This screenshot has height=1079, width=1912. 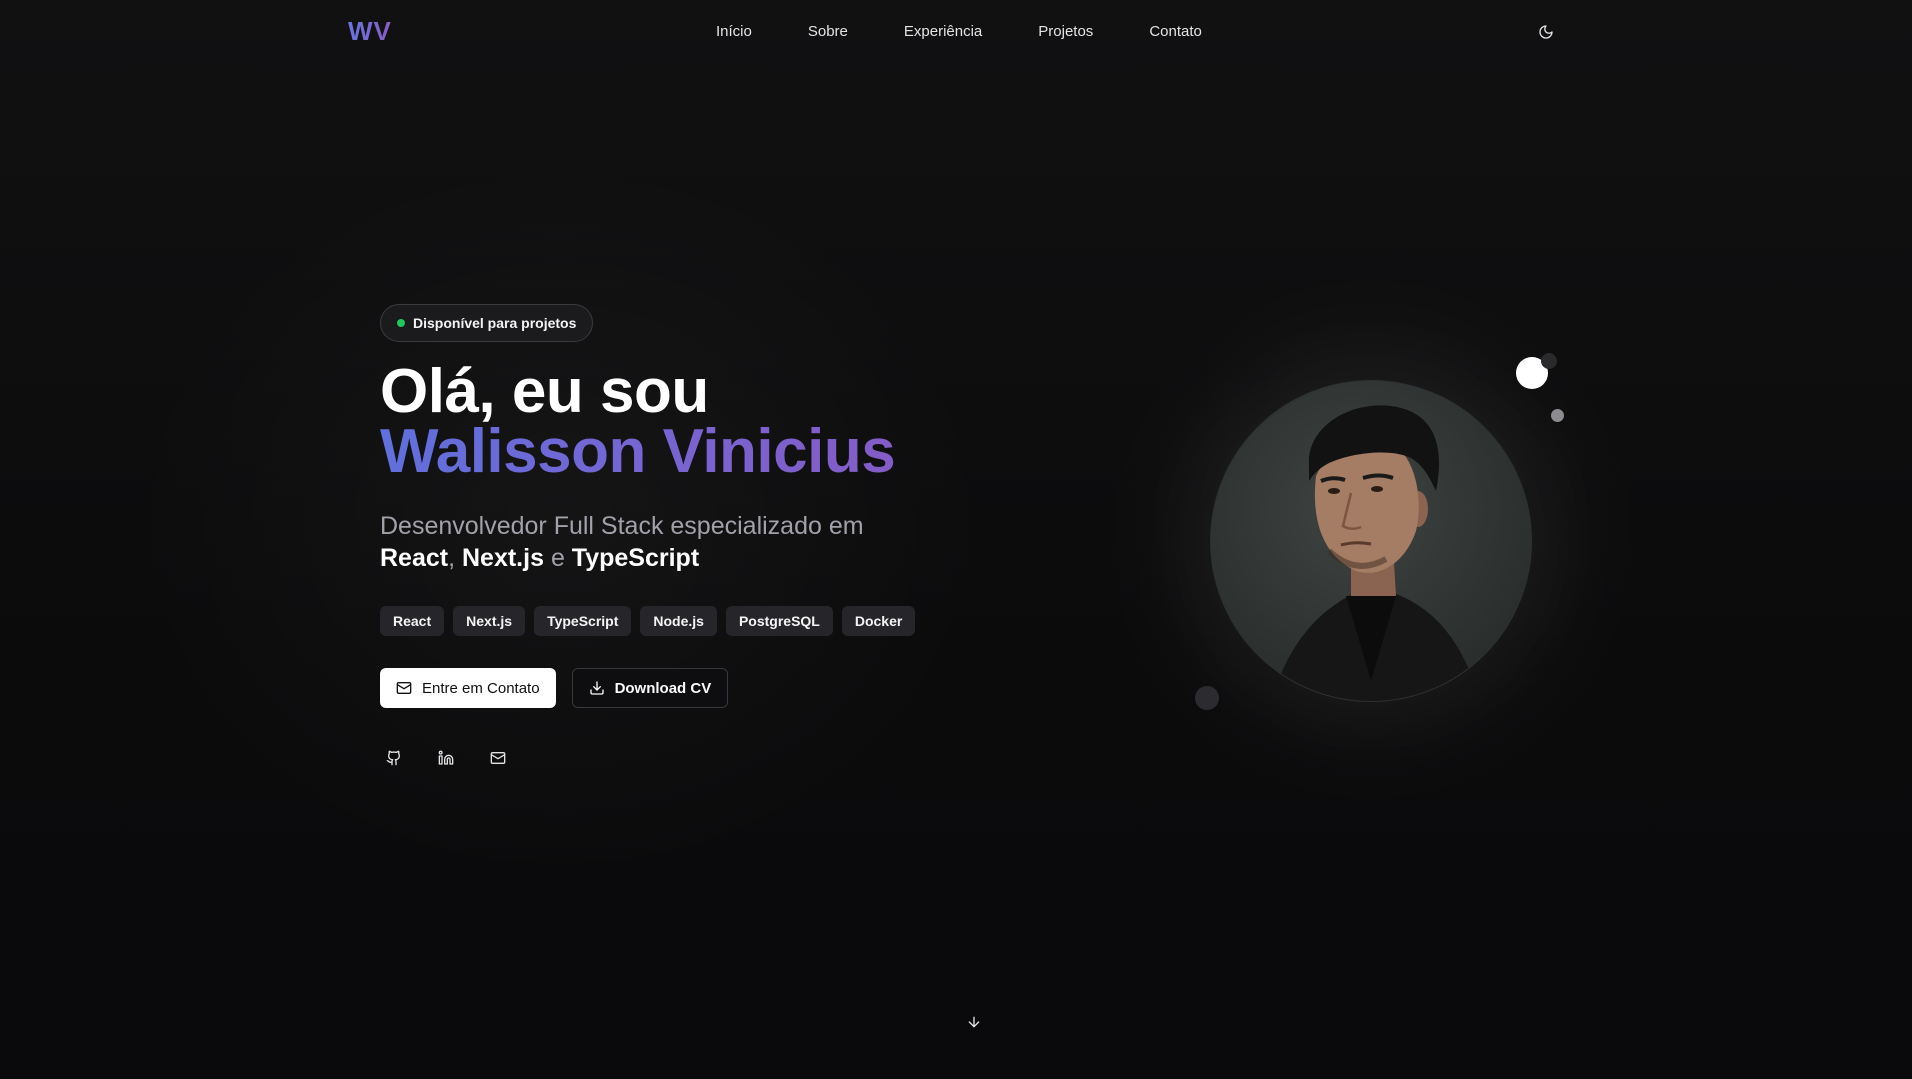 I want to click on arrow-down-icon, so click(x=974, y=1022).